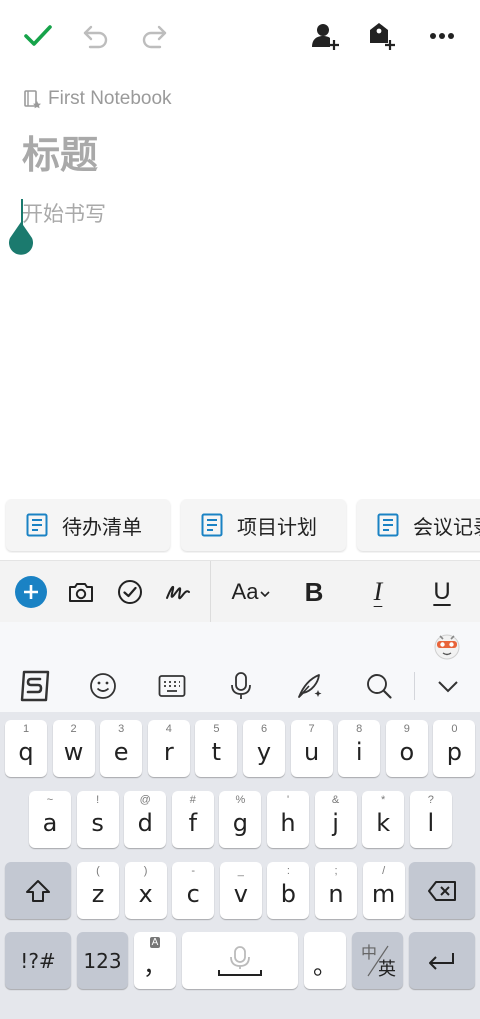 The height and width of the screenshot is (1019, 480). What do you see at coordinates (103, 686) in the screenshot?
I see `emoji-button` at bounding box center [103, 686].